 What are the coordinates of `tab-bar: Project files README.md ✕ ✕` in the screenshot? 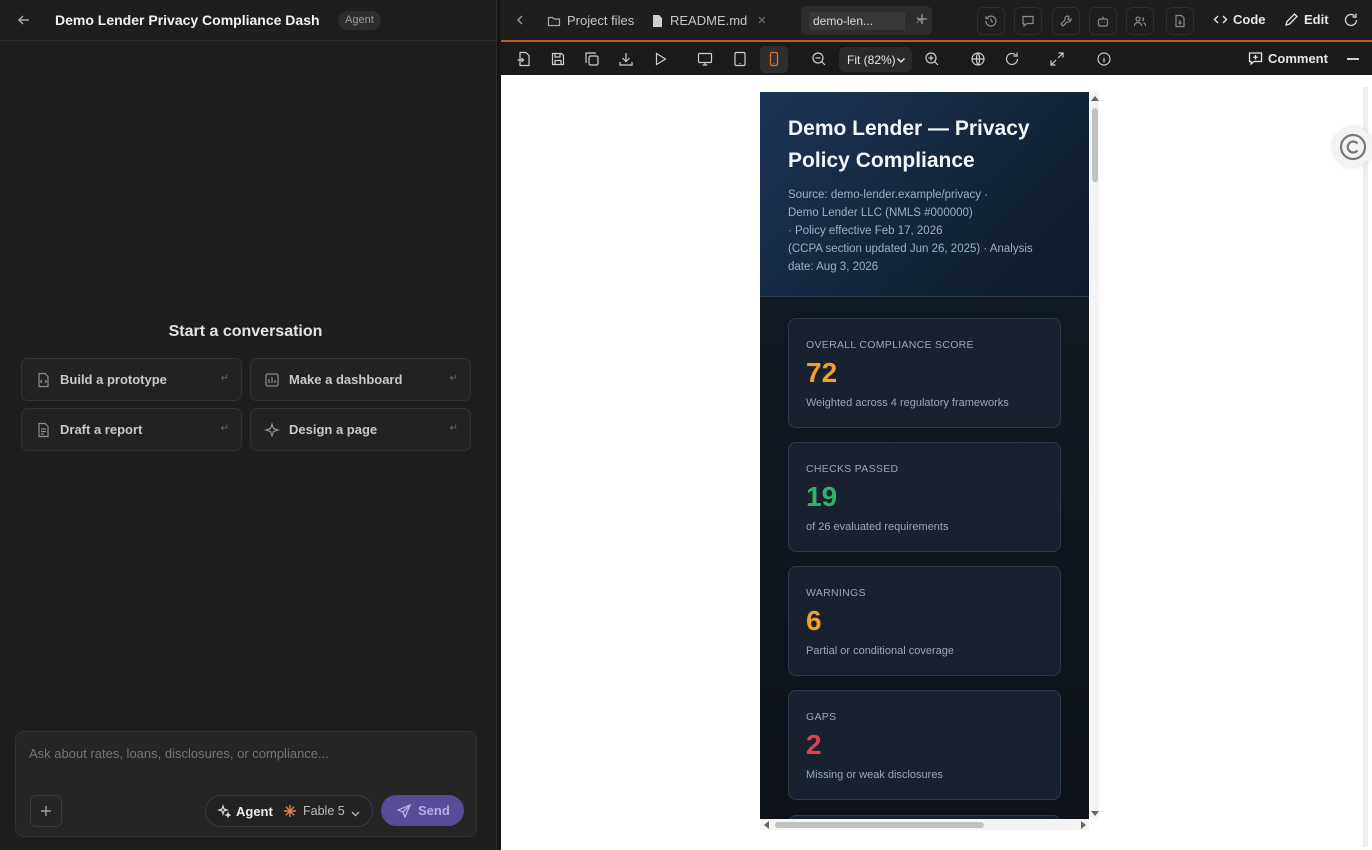 It's located at (936, 21).